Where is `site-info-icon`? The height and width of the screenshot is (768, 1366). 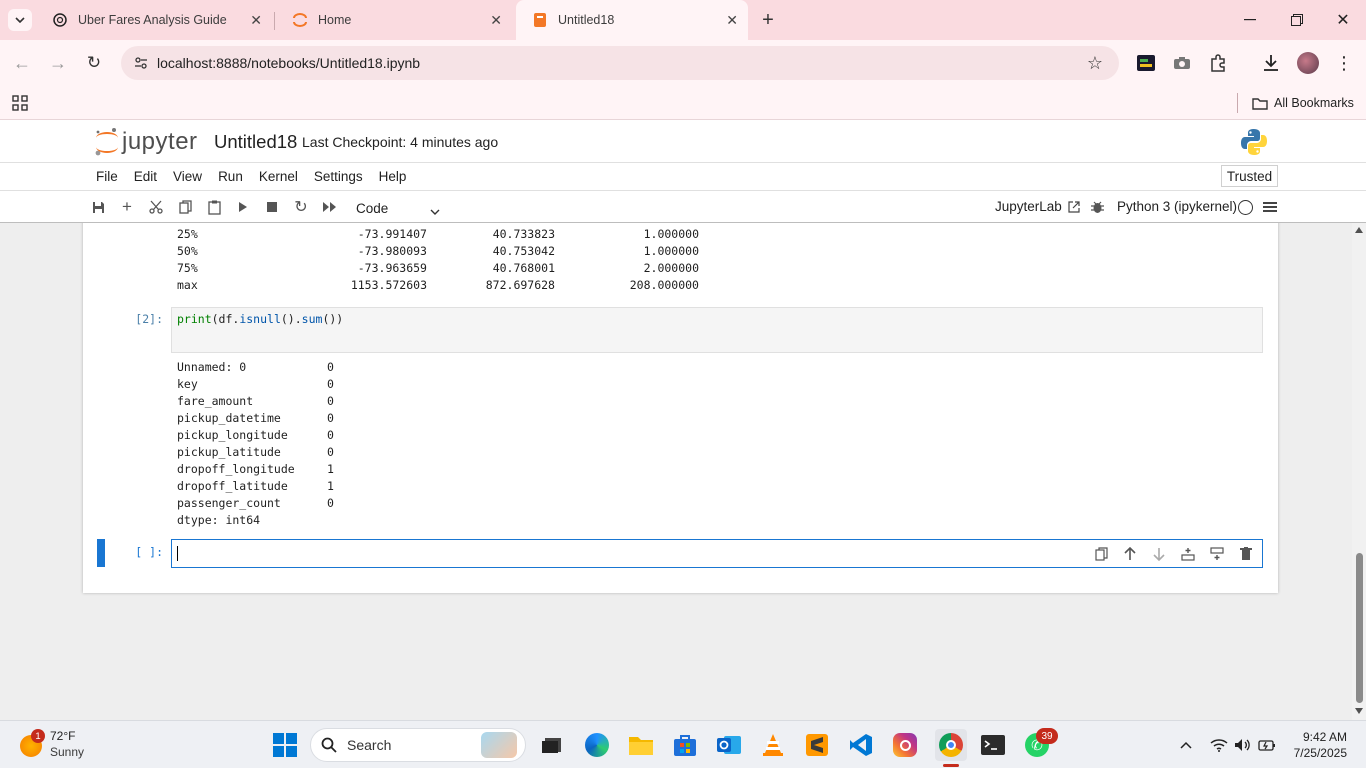 site-info-icon is located at coordinates (141, 63).